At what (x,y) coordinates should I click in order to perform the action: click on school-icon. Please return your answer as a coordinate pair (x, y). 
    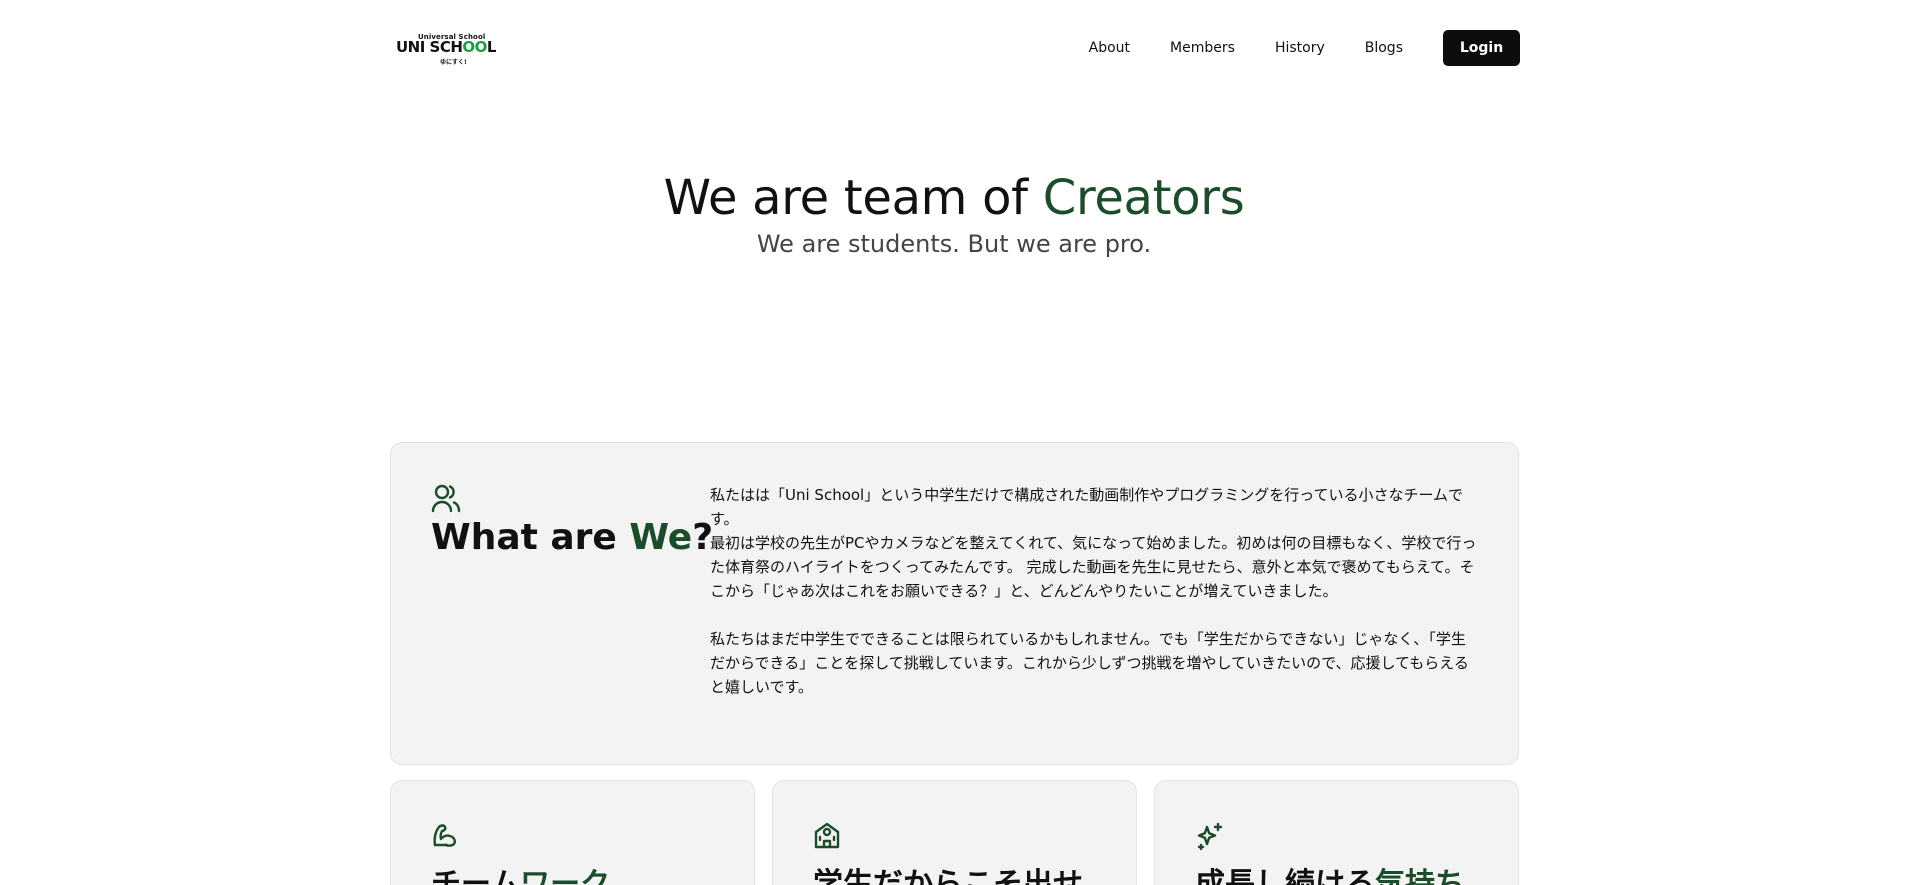
    Looking at the image, I should click on (827, 837).